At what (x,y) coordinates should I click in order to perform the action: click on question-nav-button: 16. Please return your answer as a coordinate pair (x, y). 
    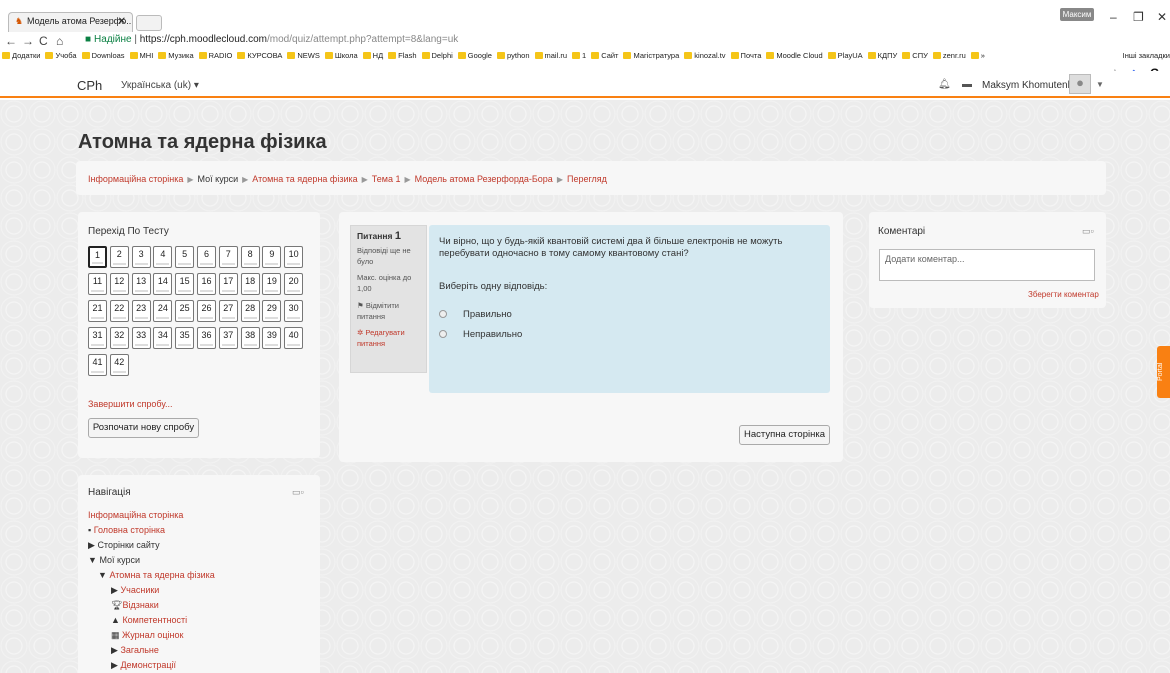
    Looking at the image, I should click on (206, 284).